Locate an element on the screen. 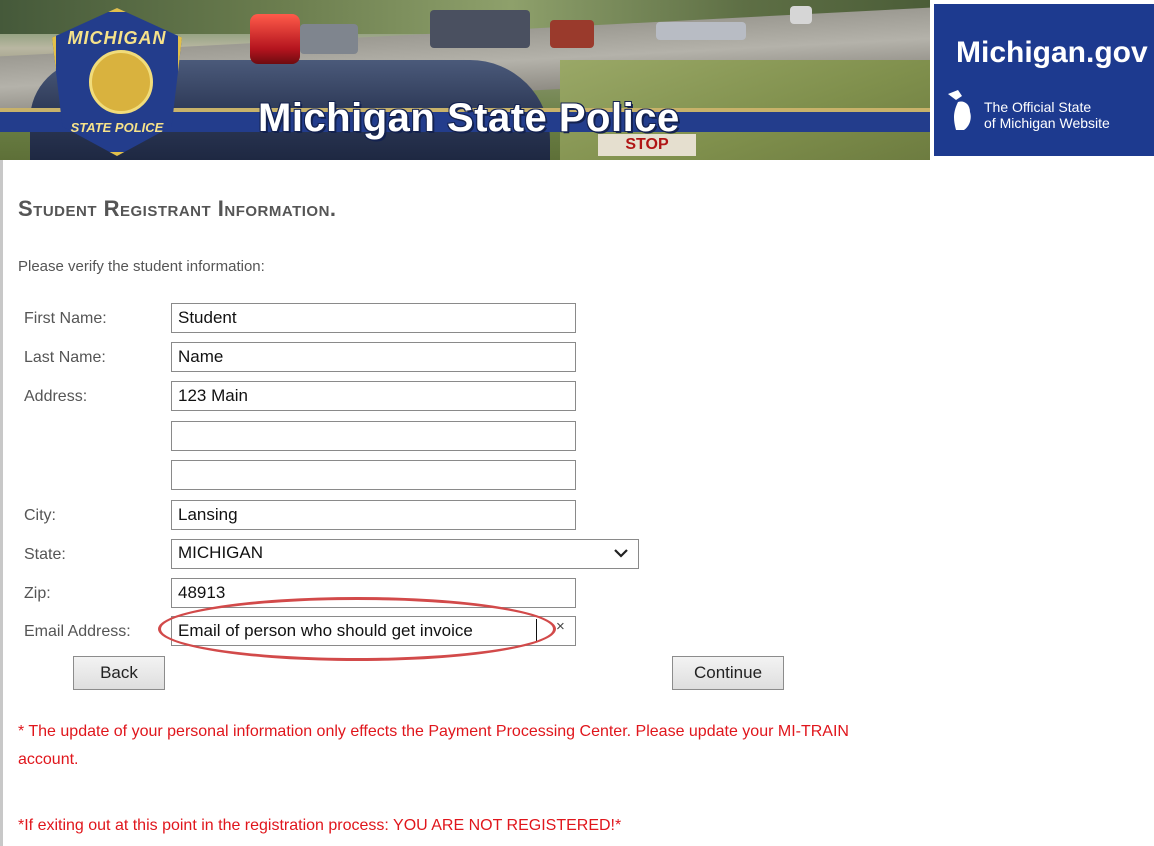 The image size is (1154, 846). address-line2-field is located at coordinates (373, 436).